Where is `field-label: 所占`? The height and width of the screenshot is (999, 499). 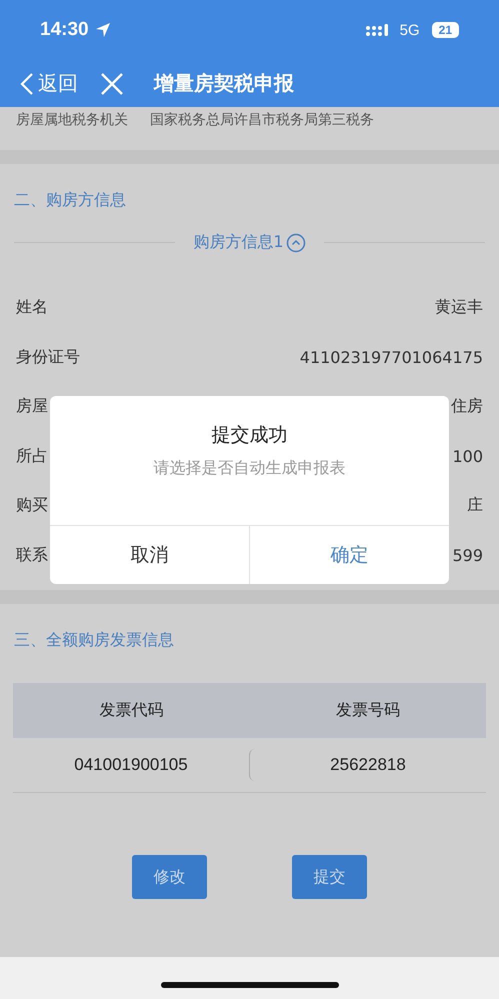
field-label: 所占 is located at coordinates (32, 456).